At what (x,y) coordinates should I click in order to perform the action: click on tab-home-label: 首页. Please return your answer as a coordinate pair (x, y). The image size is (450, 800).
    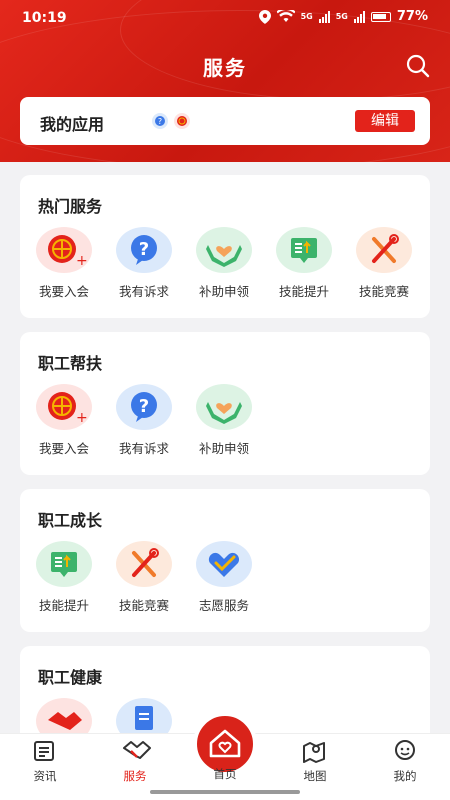
    Looking at the image, I should click on (225, 774).